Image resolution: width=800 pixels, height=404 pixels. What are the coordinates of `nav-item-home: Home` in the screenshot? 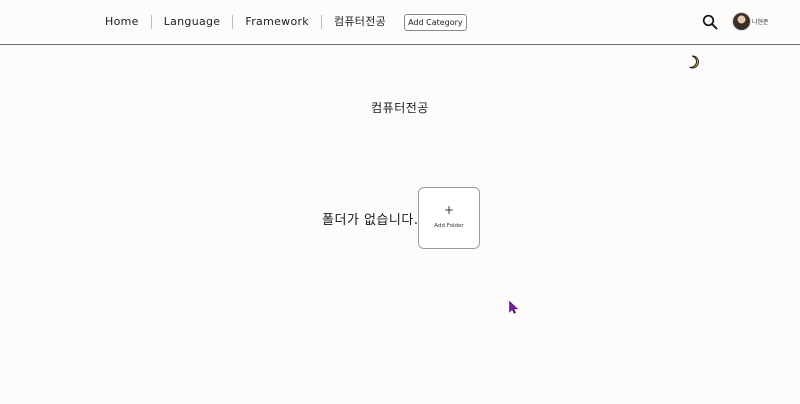 It's located at (122, 22).